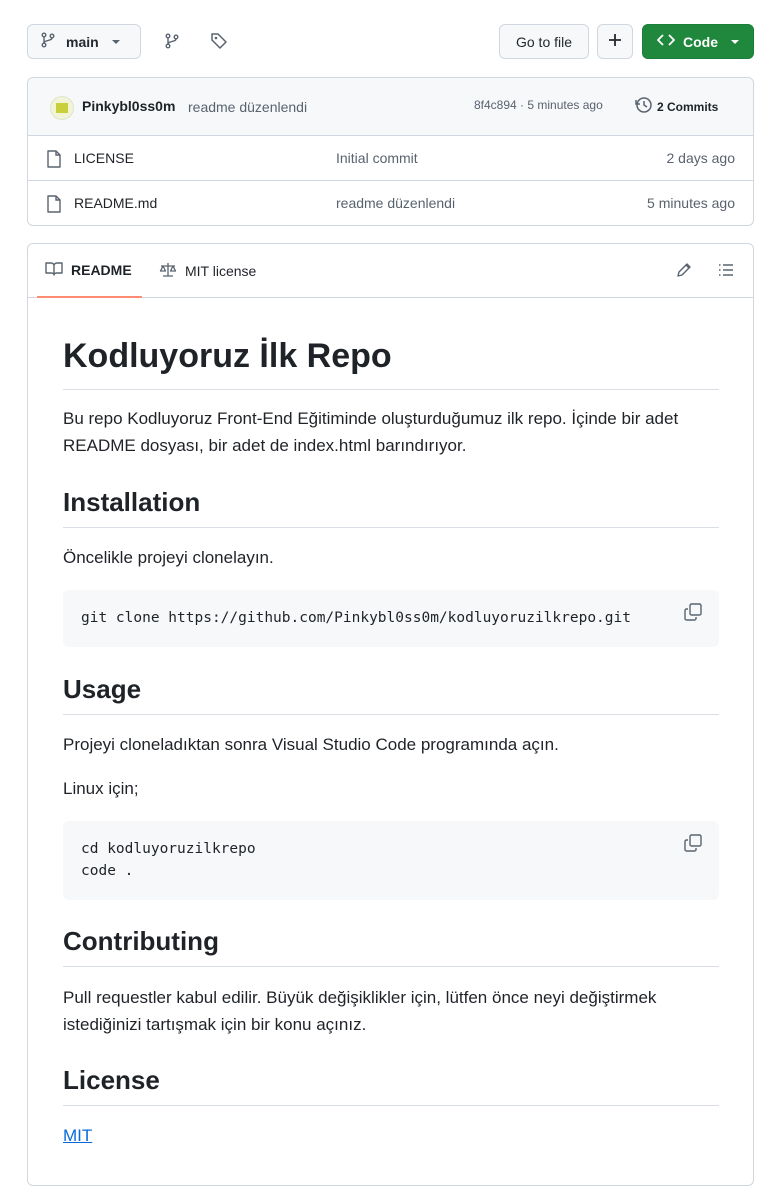  Describe the element at coordinates (101, 270) in the screenshot. I see `tab-readme-label: README` at that location.